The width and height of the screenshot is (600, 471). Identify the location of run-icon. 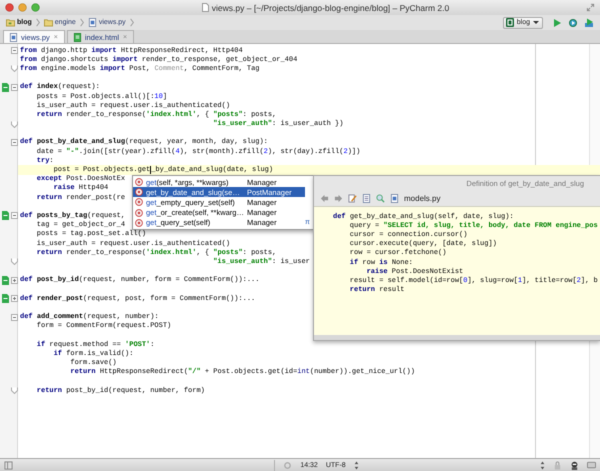
(557, 23).